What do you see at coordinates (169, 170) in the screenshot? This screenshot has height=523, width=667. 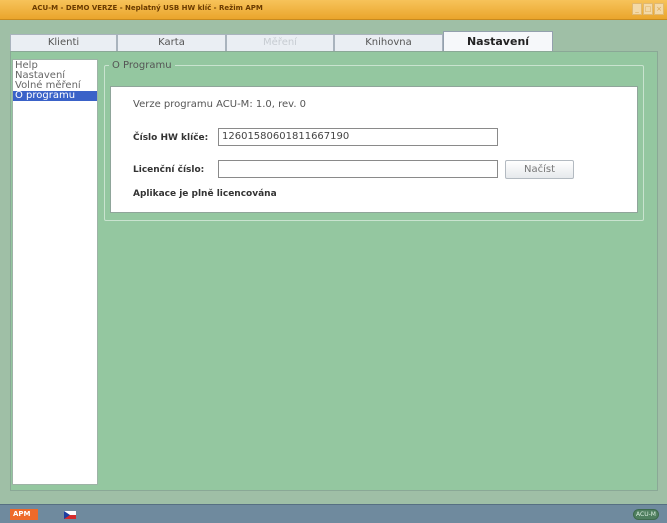 I see `license-label: Licenční číslo:` at bounding box center [169, 170].